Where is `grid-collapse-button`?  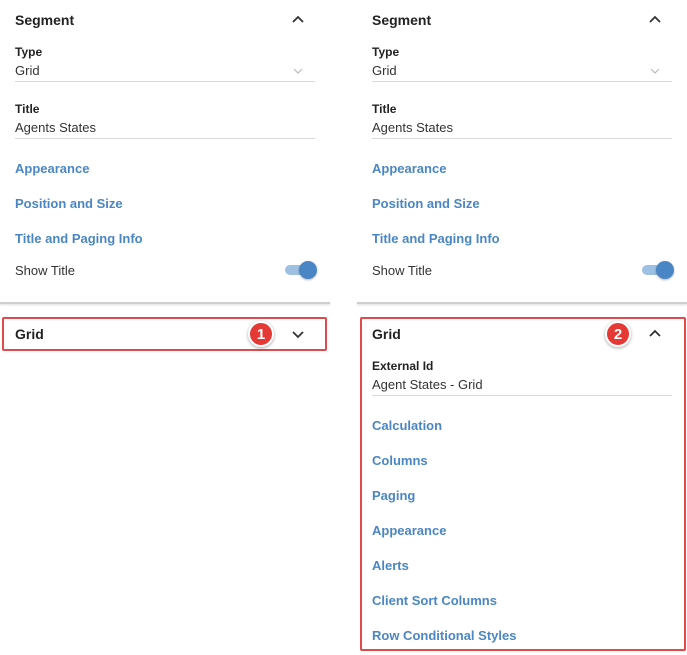
grid-collapse-button is located at coordinates (655, 334).